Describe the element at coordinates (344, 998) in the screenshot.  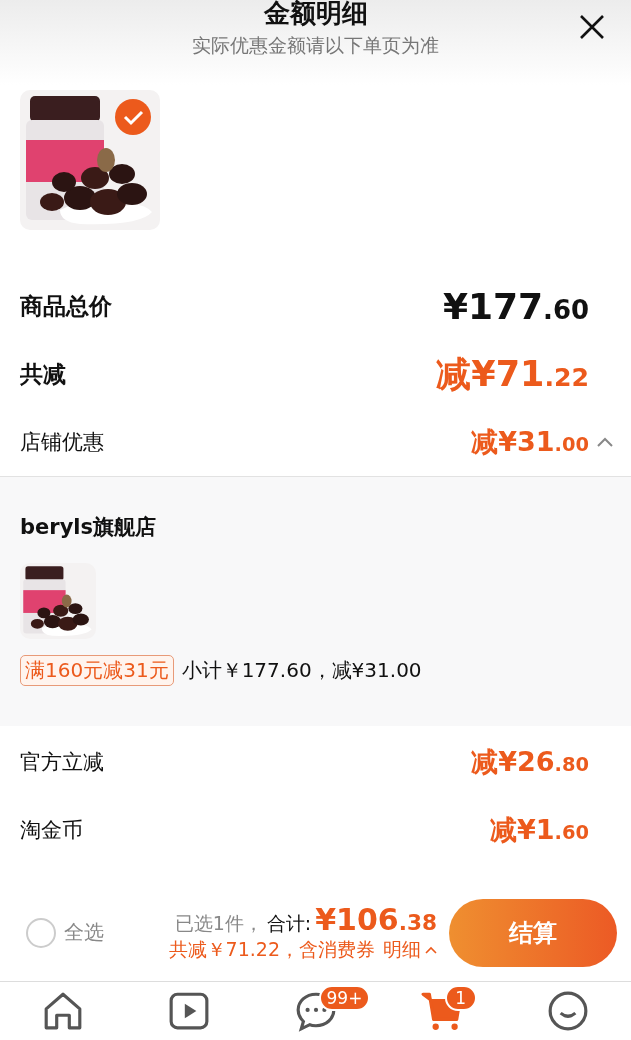
I see `count-badge: 99+` at that location.